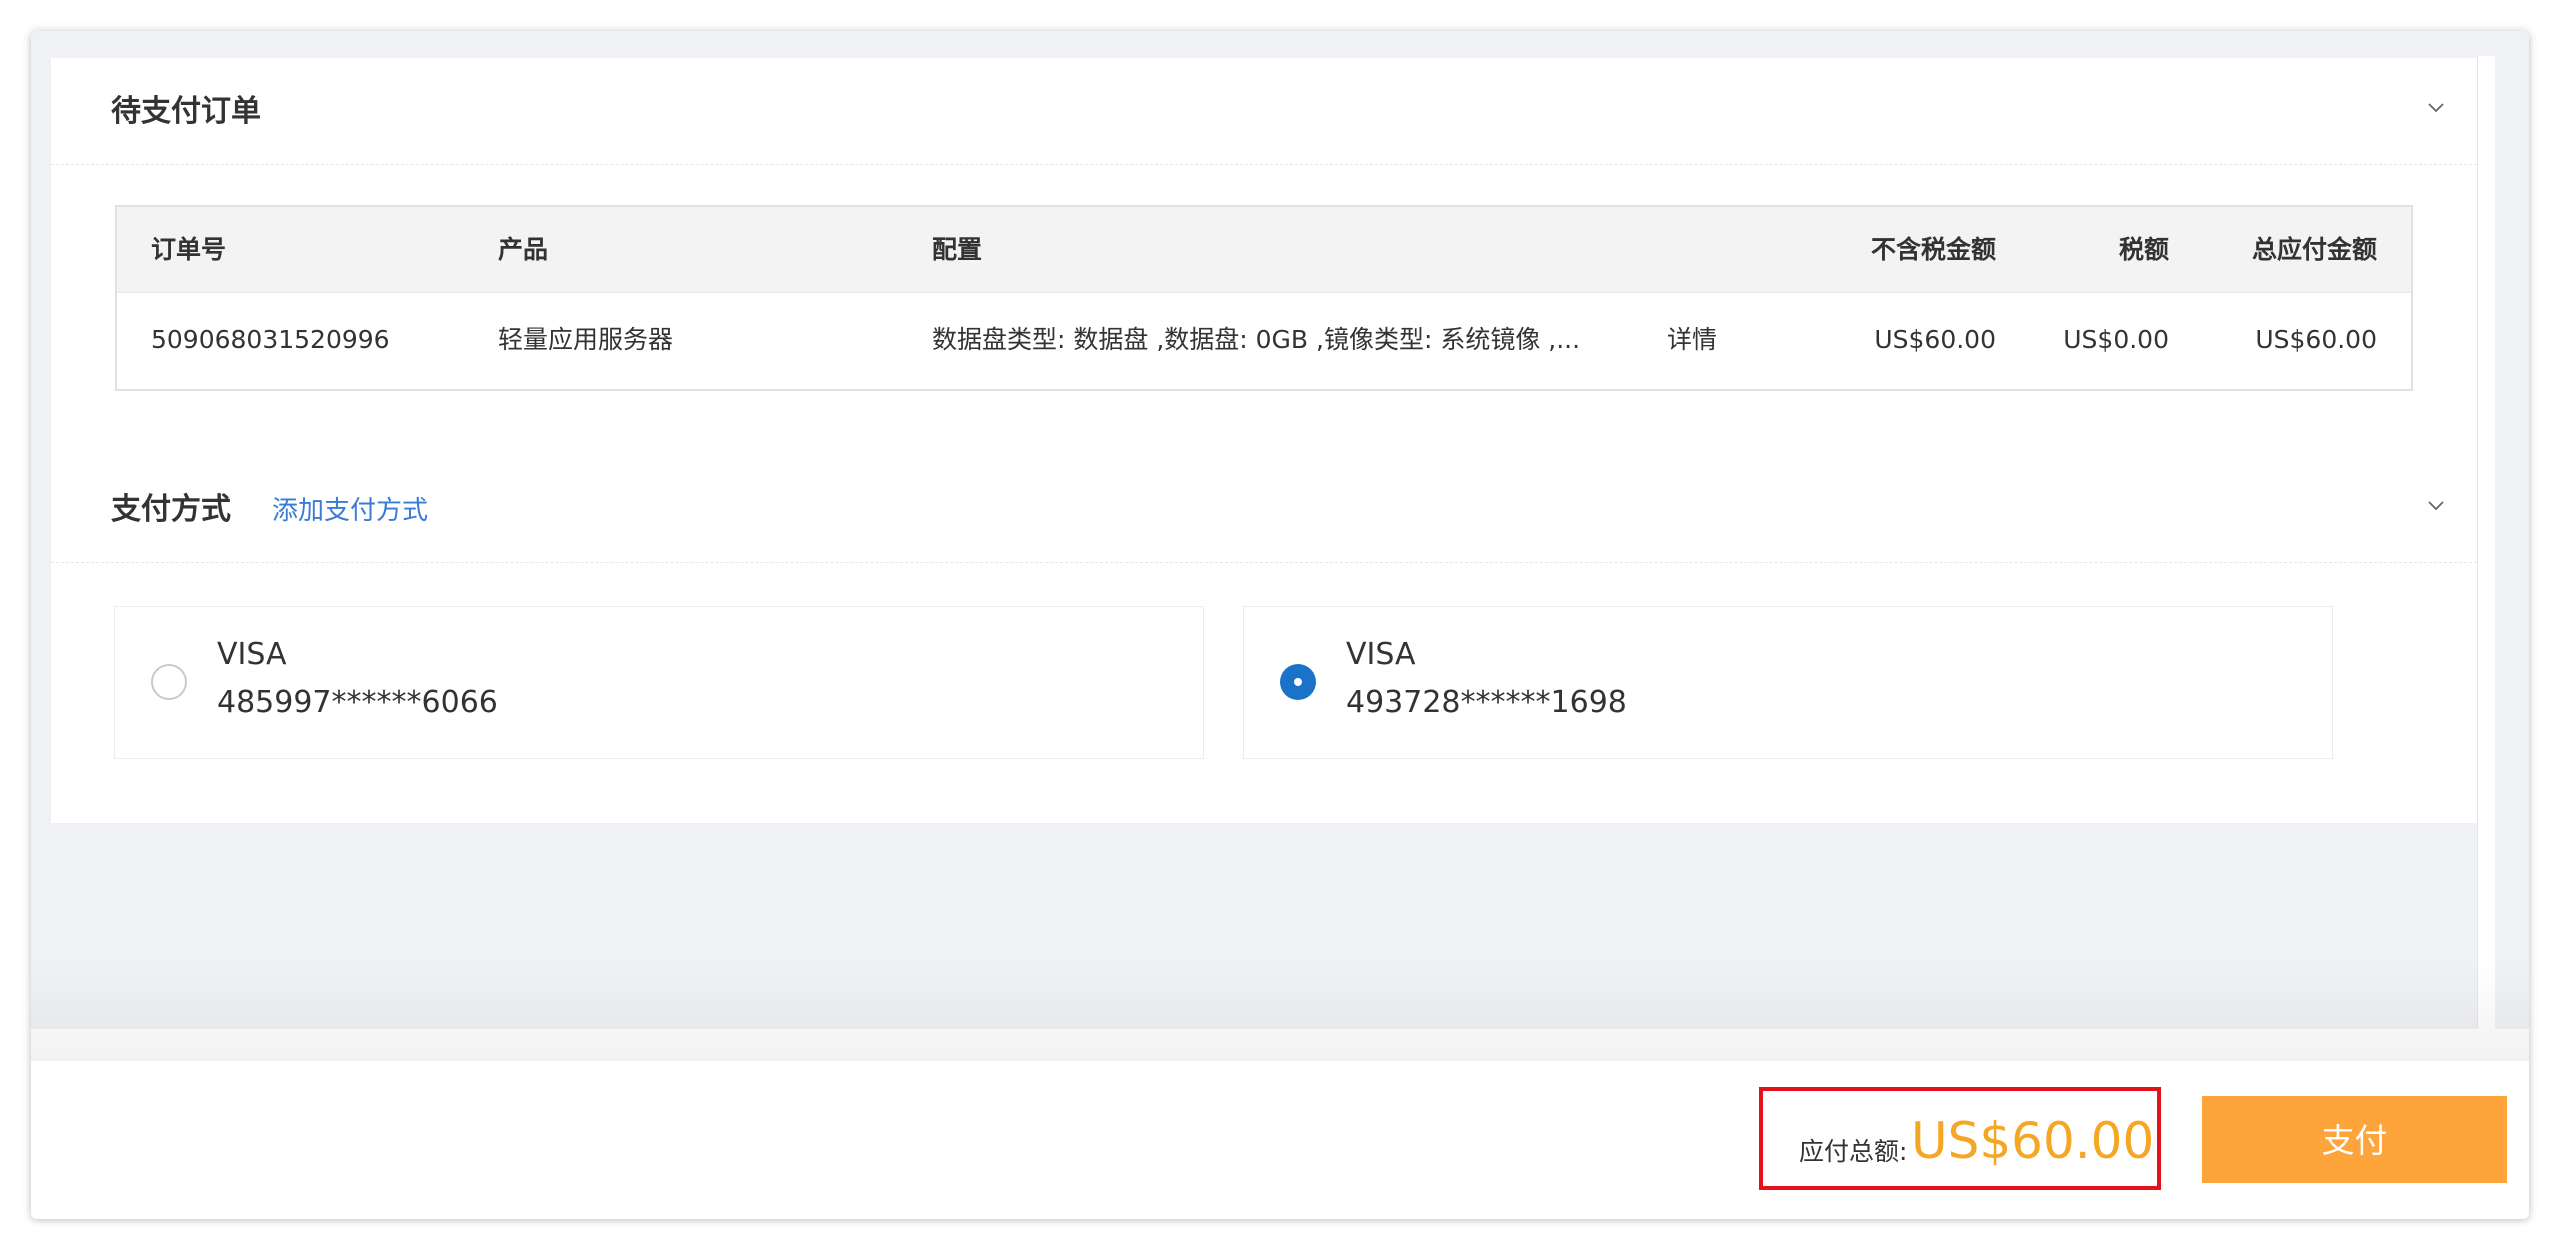  Describe the element at coordinates (357, 702) in the screenshot. I see `card-number: 485997******6066` at that location.